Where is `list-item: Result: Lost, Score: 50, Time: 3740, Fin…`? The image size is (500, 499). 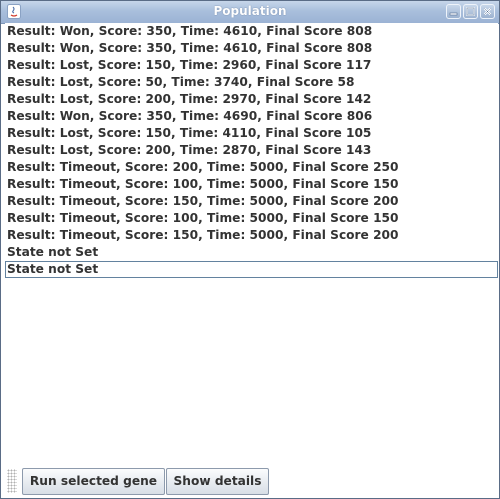 list-item: Result: Lost, Score: 50, Time: 3740, Fin… is located at coordinates (251, 82).